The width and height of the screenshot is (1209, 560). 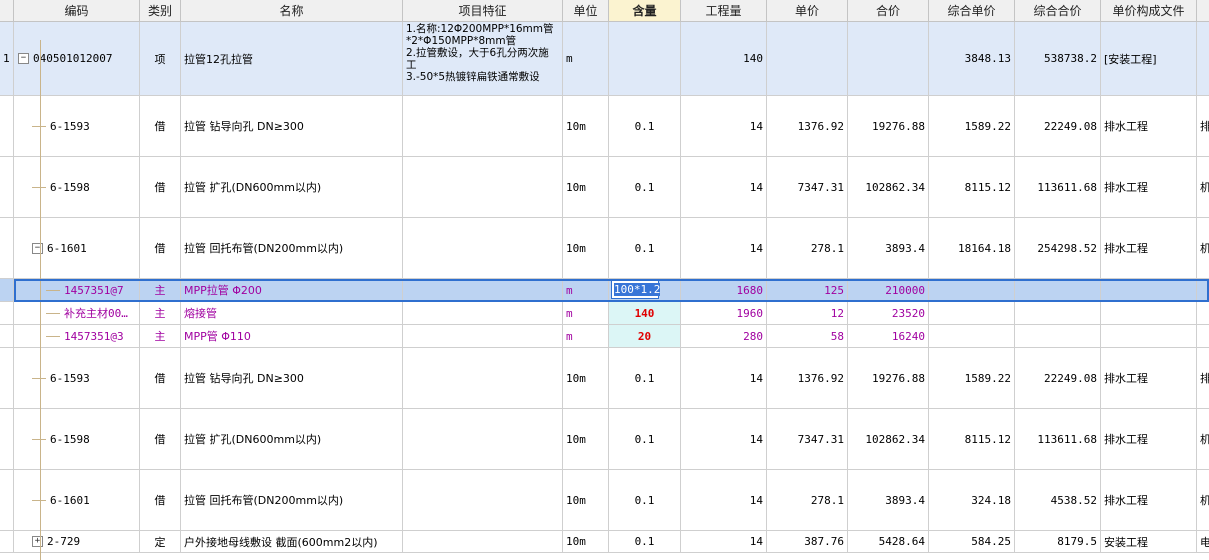 I want to click on row-4-file: 排水工程, so click(x=1149, y=248).